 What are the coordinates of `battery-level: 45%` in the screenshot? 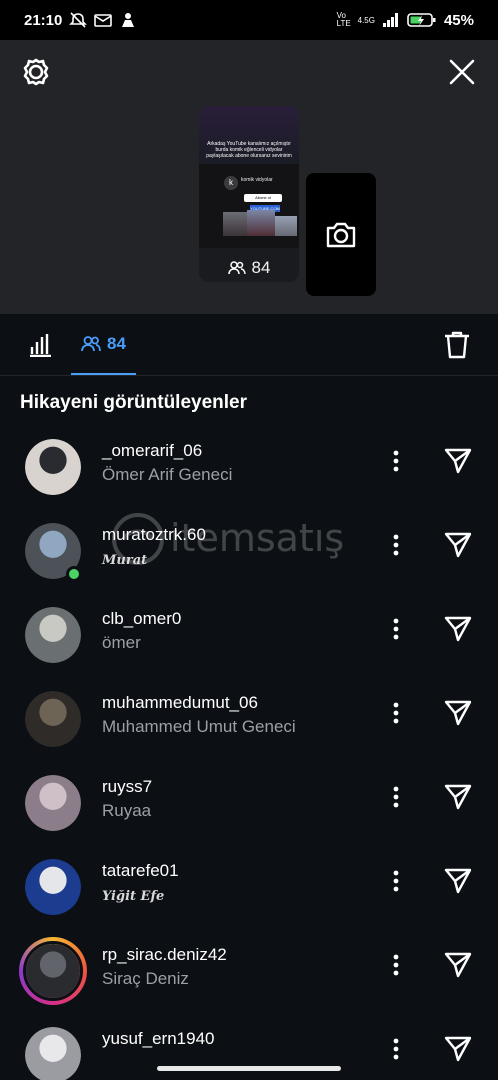 It's located at (458, 20).